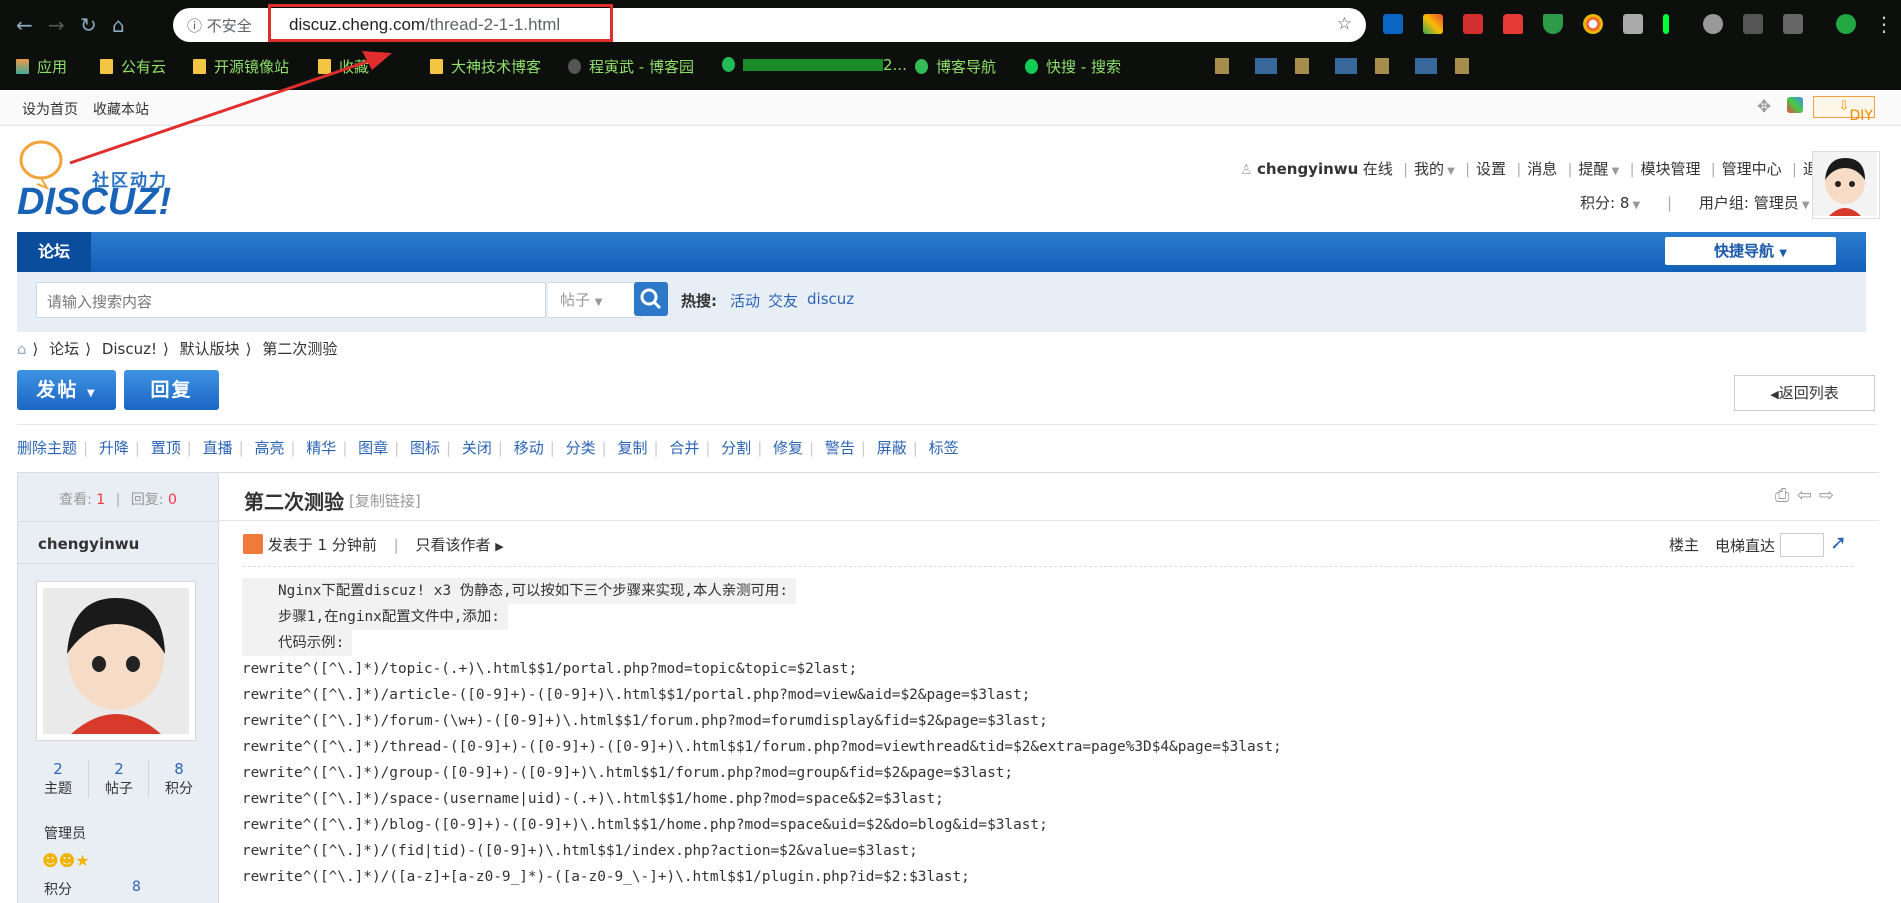 This screenshot has width=1901, height=903. I want to click on bookmark-item: 收藏, so click(343, 66).